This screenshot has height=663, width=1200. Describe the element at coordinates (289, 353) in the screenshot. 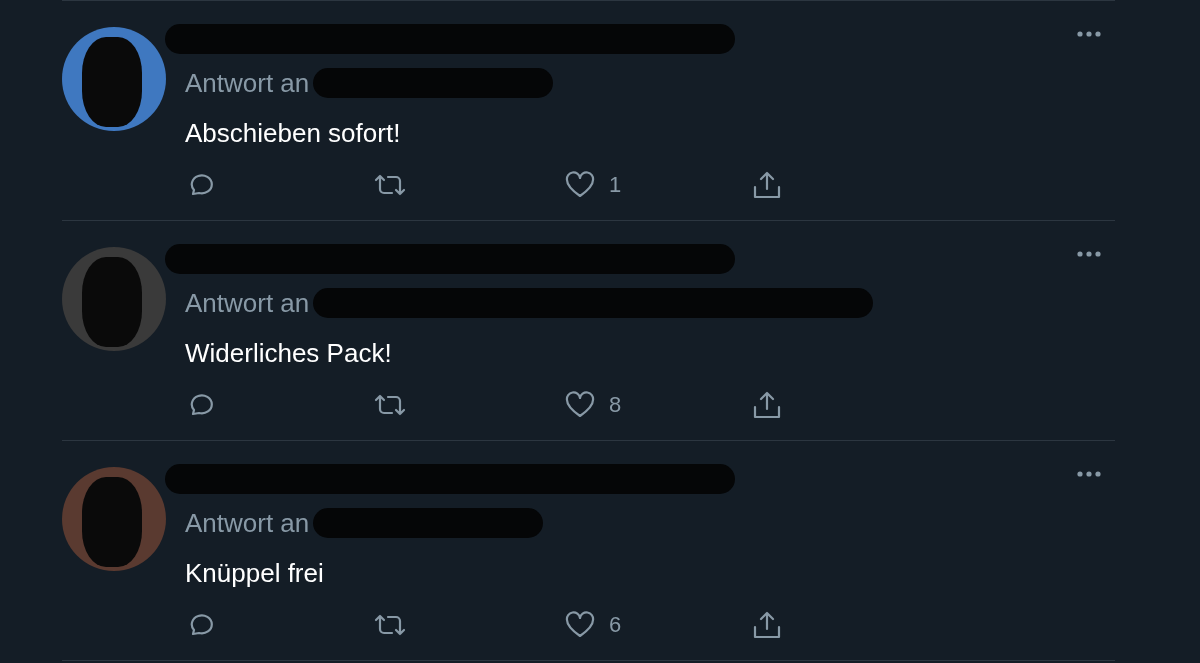

I see `tweet-text: Widerliches Pack!` at that location.